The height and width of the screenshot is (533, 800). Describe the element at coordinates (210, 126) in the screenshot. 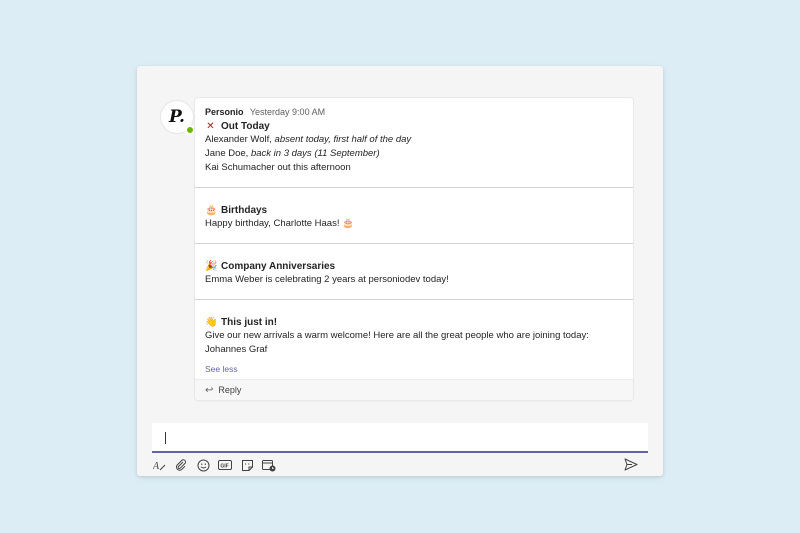

I see `cross-mark-icon: ✕` at that location.